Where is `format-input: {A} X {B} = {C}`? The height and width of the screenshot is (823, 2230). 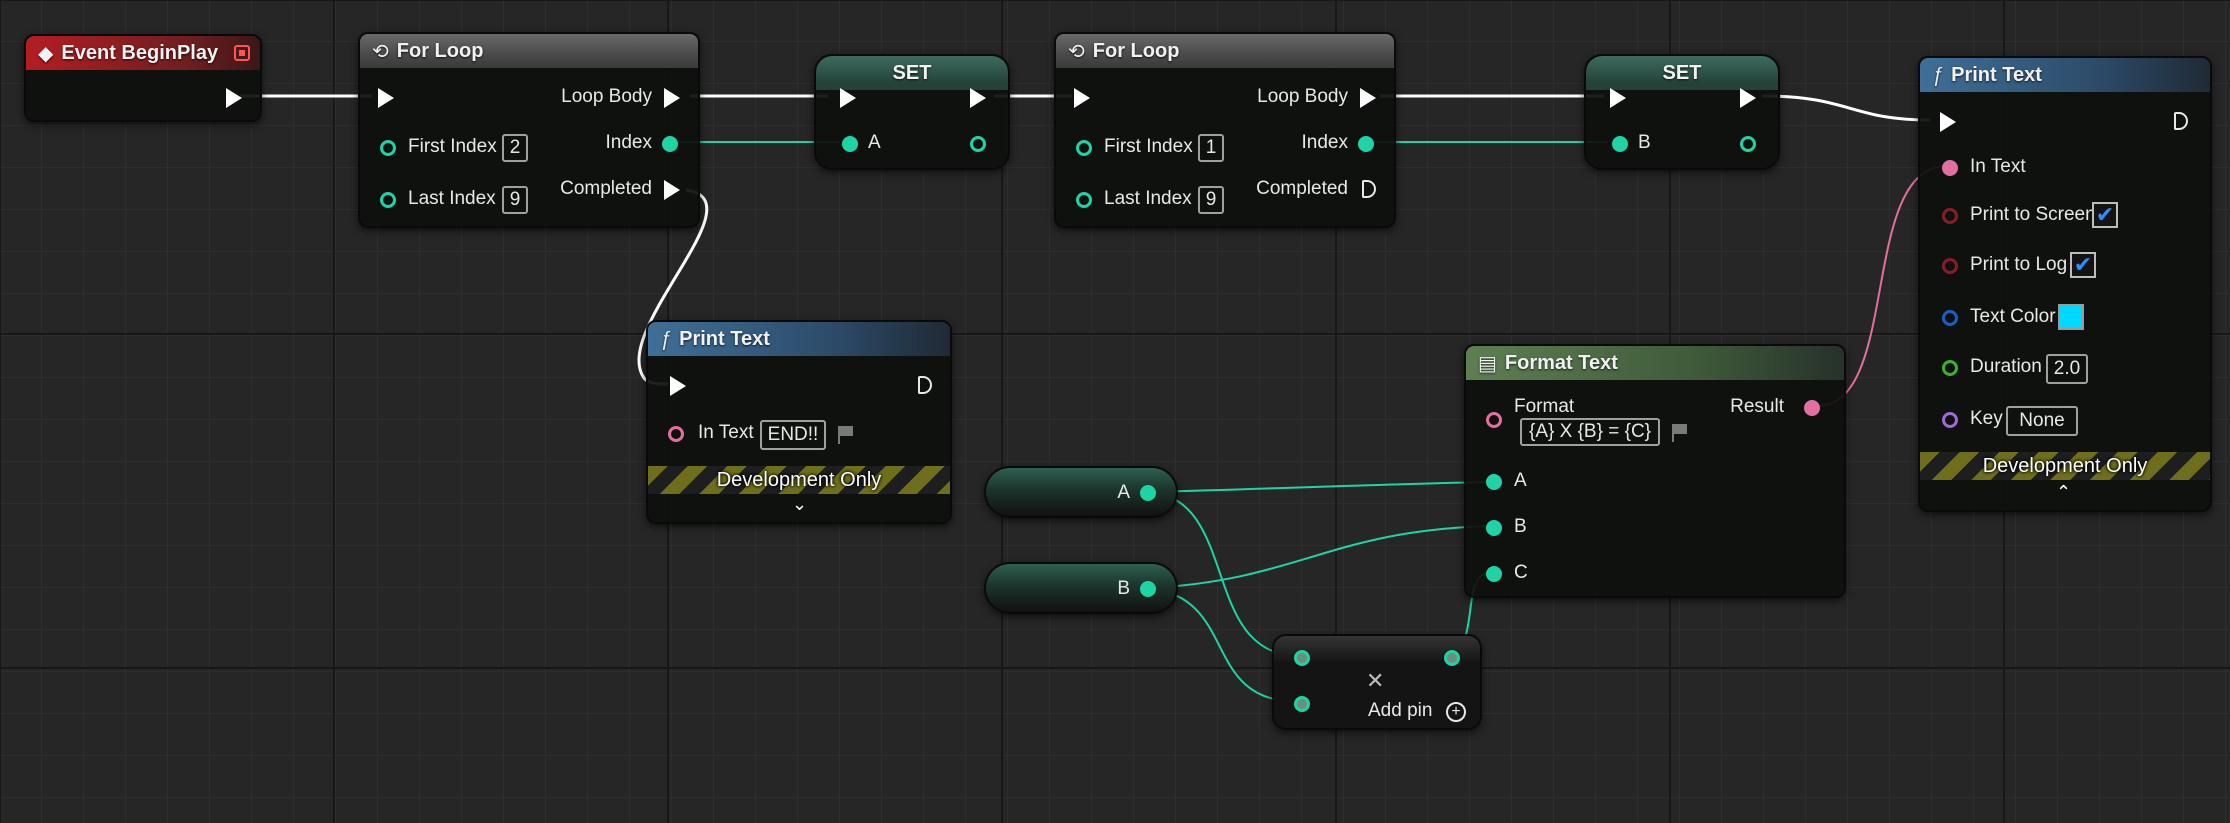
format-input: {A} X {B} = {C} is located at coordinates (1590, 432).